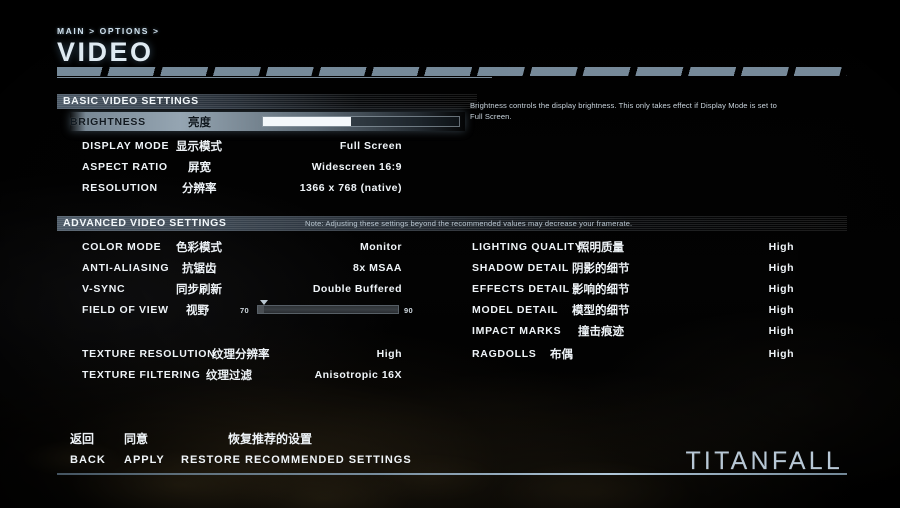 Image resolution: width=900 pixels, height=508 pixels. Describe the element at coordinates (452, 474) in the screenshot. I see `footer-divider` at that location.